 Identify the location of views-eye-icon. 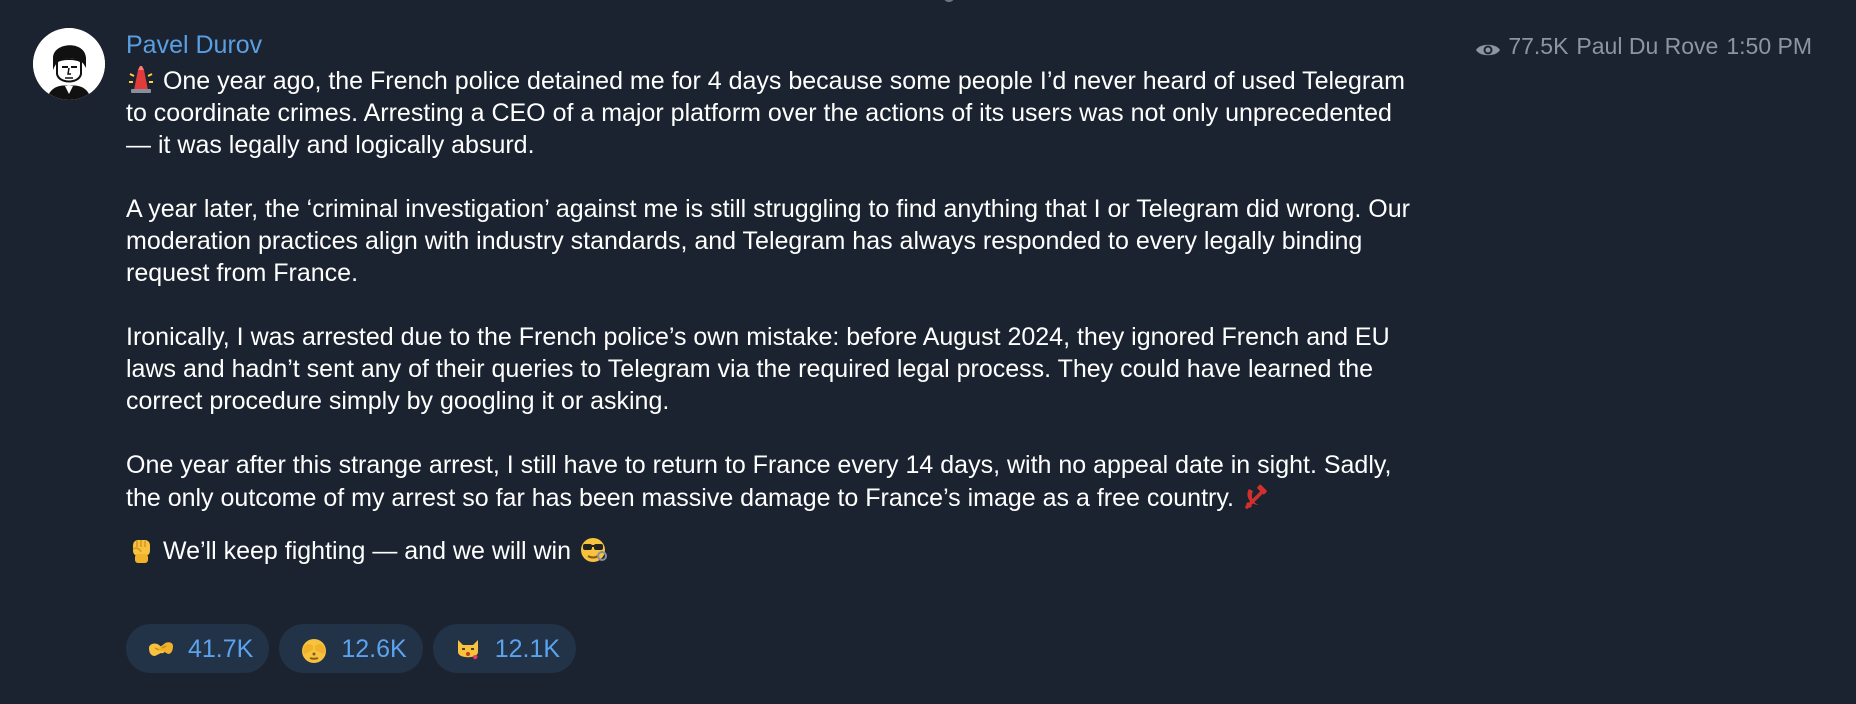
(1488, 46).